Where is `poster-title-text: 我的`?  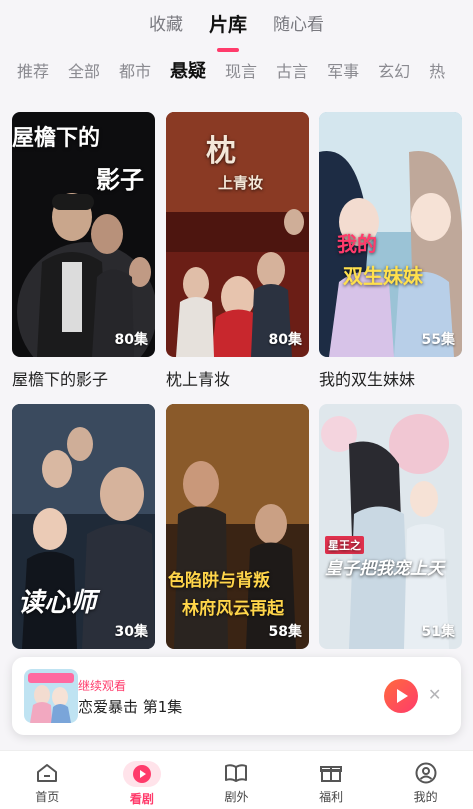 poster-title-text: 我的 is located at coordinates (357, 244).